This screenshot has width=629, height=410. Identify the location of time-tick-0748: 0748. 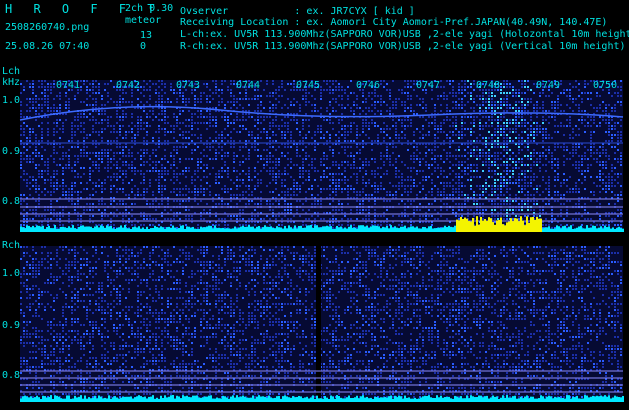
(488, 85).